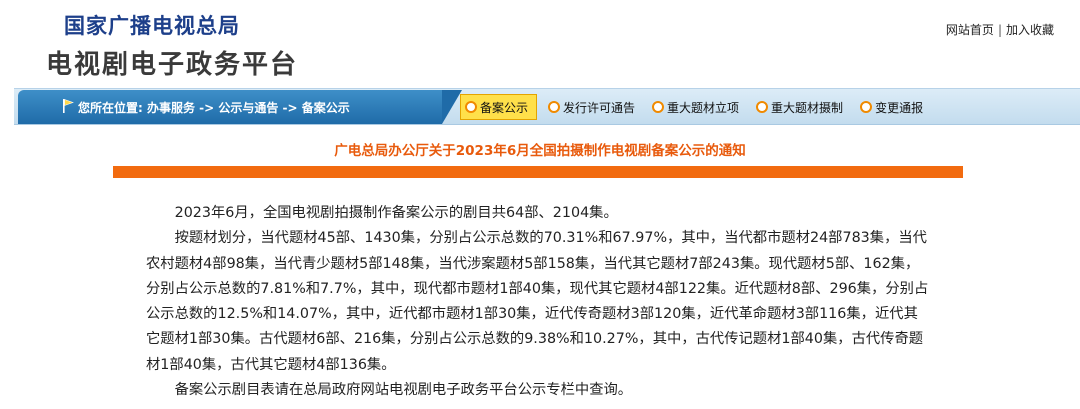 This screenshot has width=1080, height=409. What do you see at coordinates (538, 172) in the screenshot?
I see `title-divider` at bounding box center [538, 172].